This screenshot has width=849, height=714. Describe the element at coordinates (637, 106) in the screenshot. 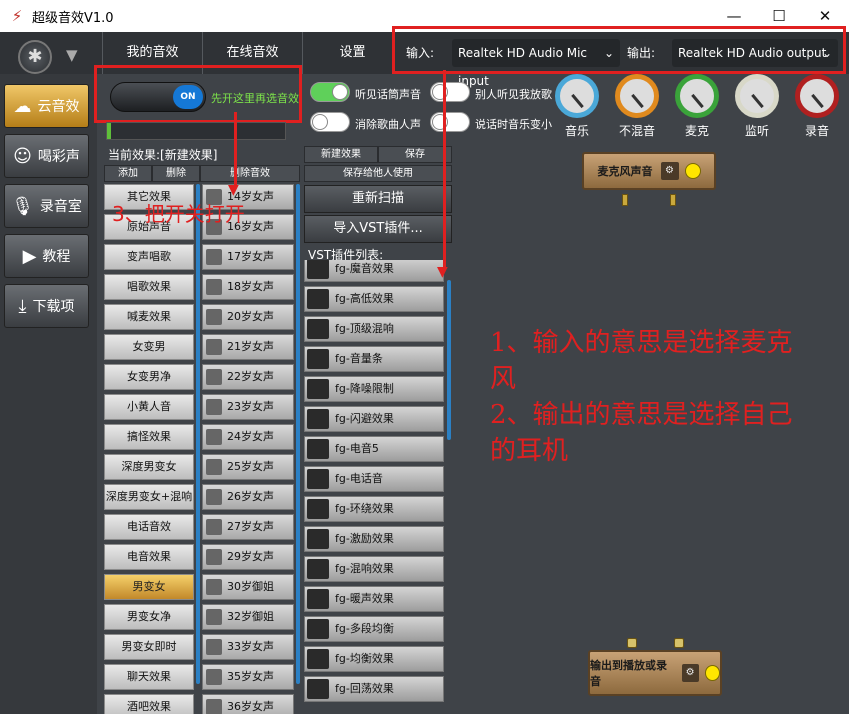

I see `knob-no-mix: 不混音` at that location.